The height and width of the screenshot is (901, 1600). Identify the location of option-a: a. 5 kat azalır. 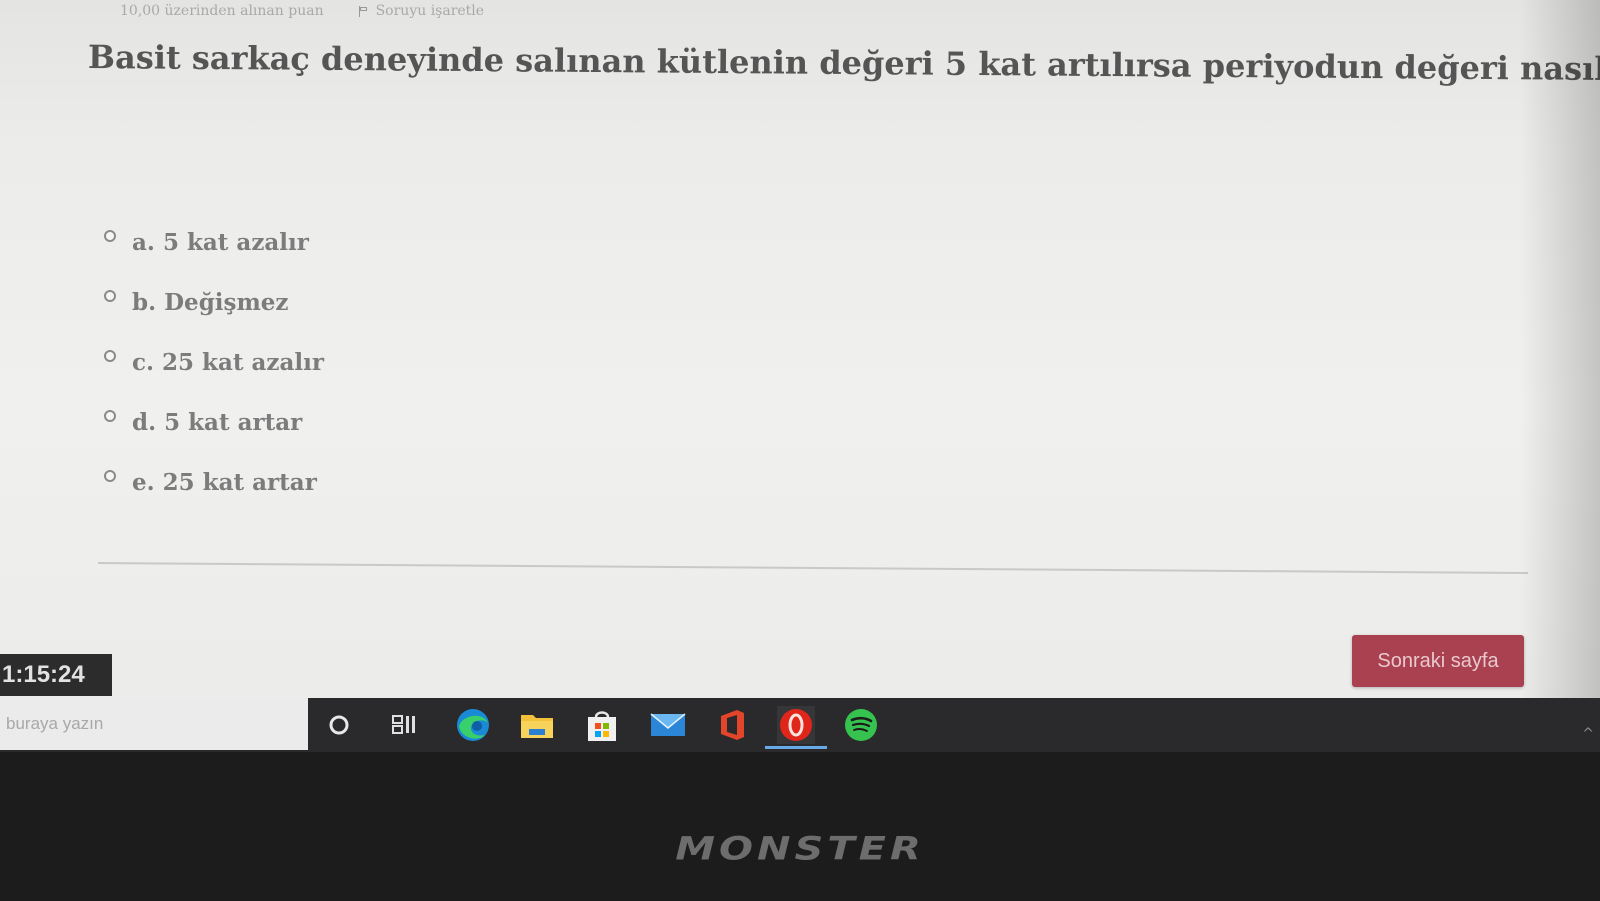
(214, 242).